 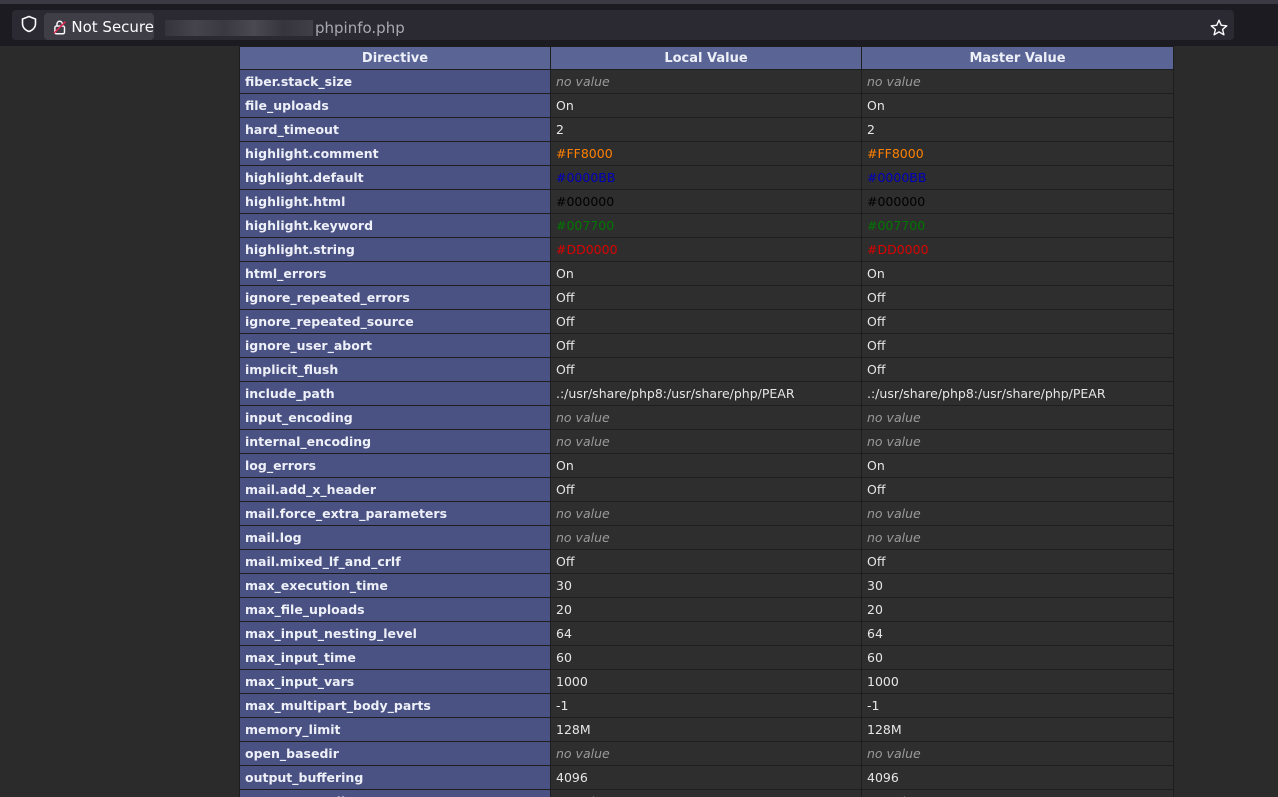 I want to click on local-value: 4096, so click(x=706, y=777).